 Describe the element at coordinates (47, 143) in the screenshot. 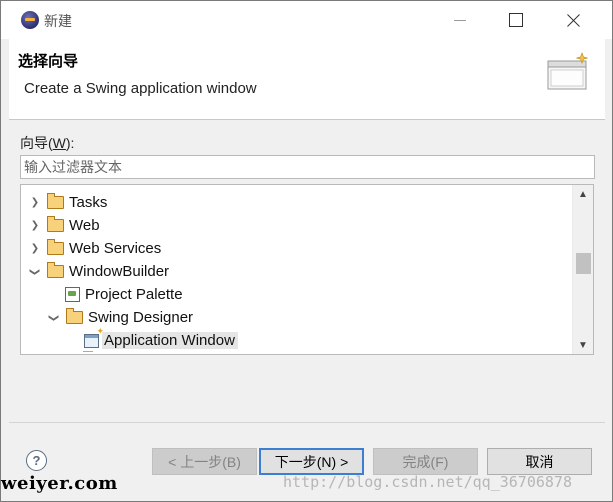

I see `wizard-list-label: 向导(W):` at that location.